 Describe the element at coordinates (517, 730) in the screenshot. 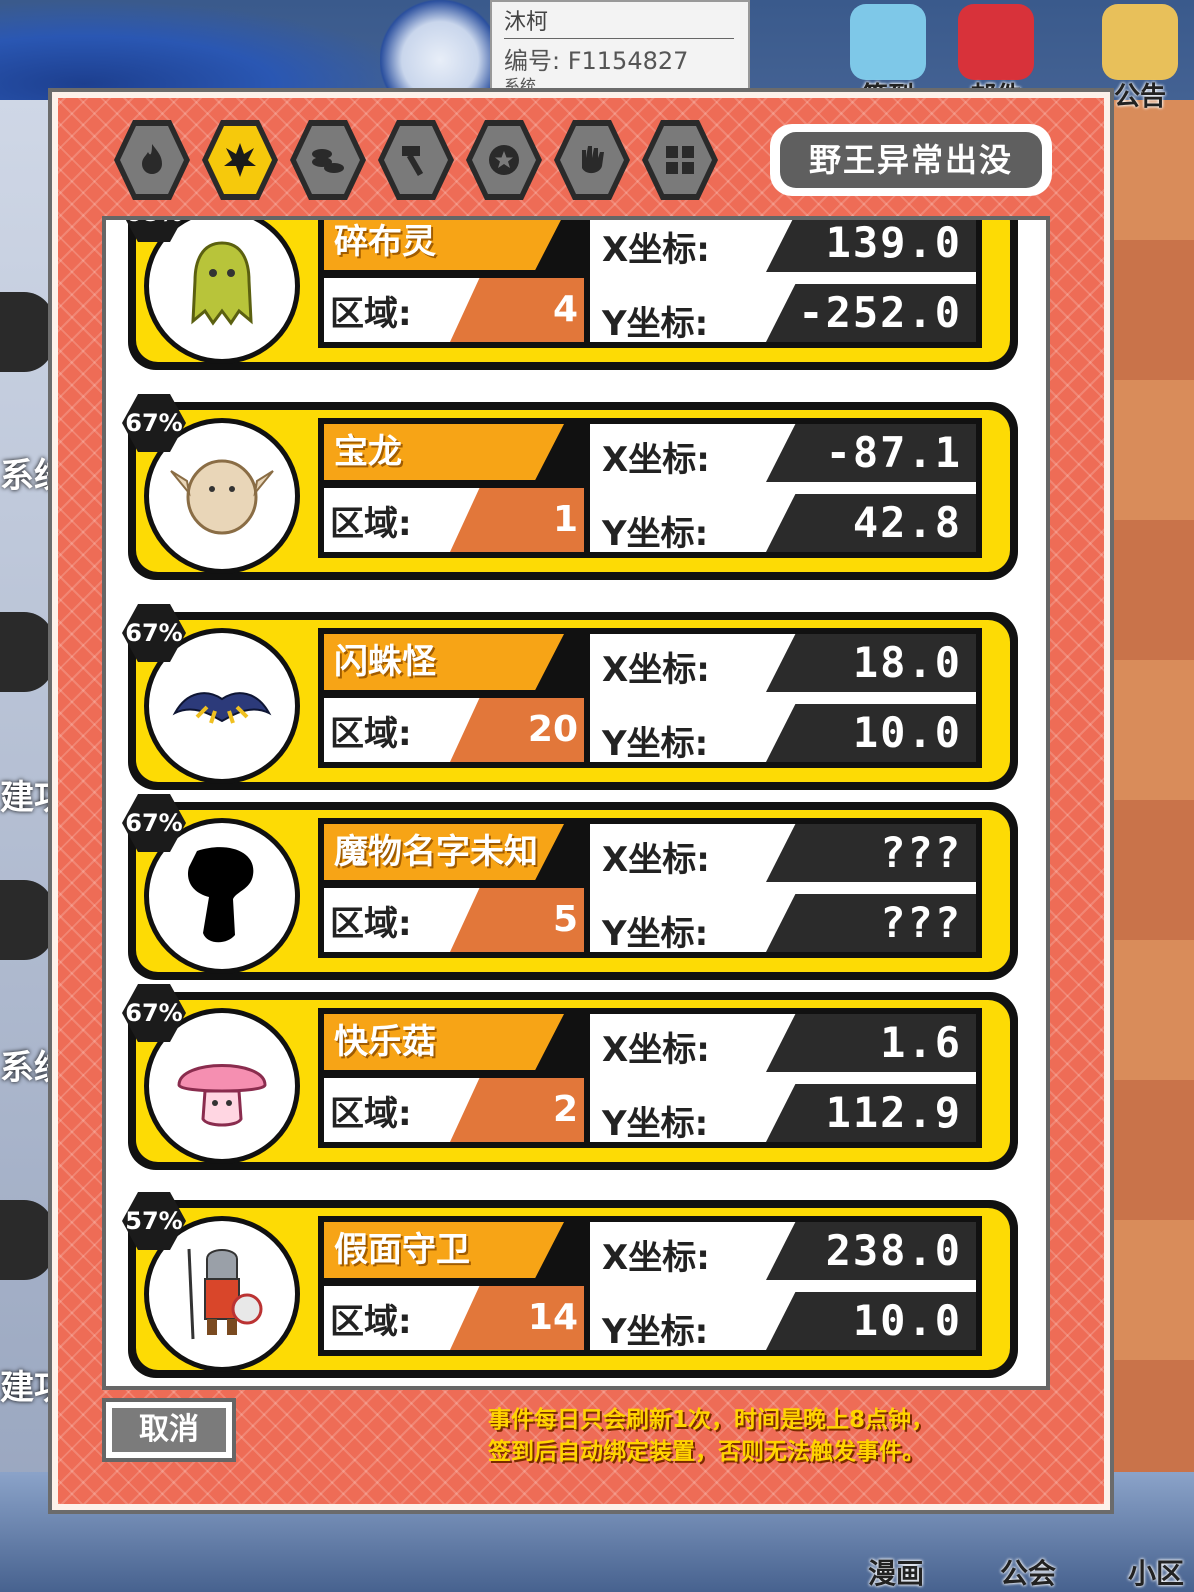

I see `region-value: 20` at that location.